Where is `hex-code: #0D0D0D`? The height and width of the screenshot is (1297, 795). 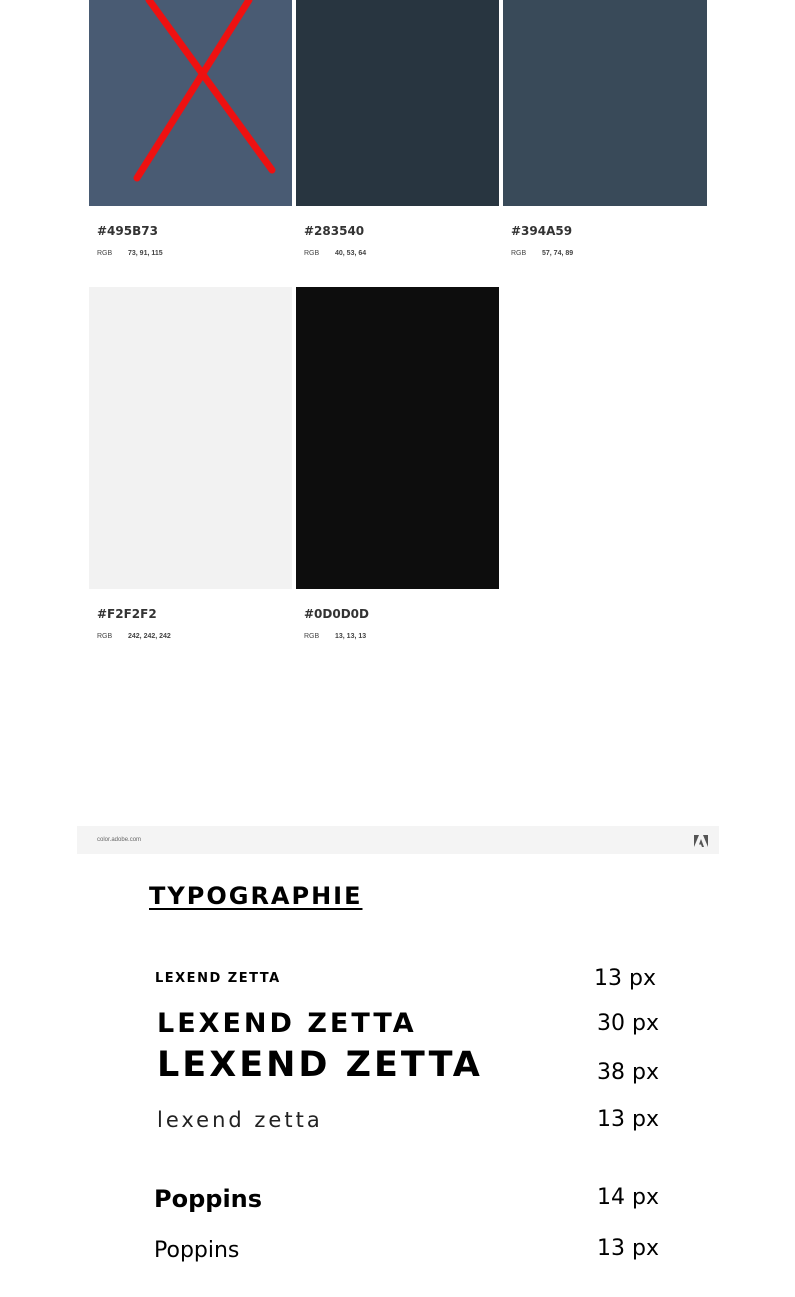 hex-code: #0D0D0D is located at coordinates (336, 614).